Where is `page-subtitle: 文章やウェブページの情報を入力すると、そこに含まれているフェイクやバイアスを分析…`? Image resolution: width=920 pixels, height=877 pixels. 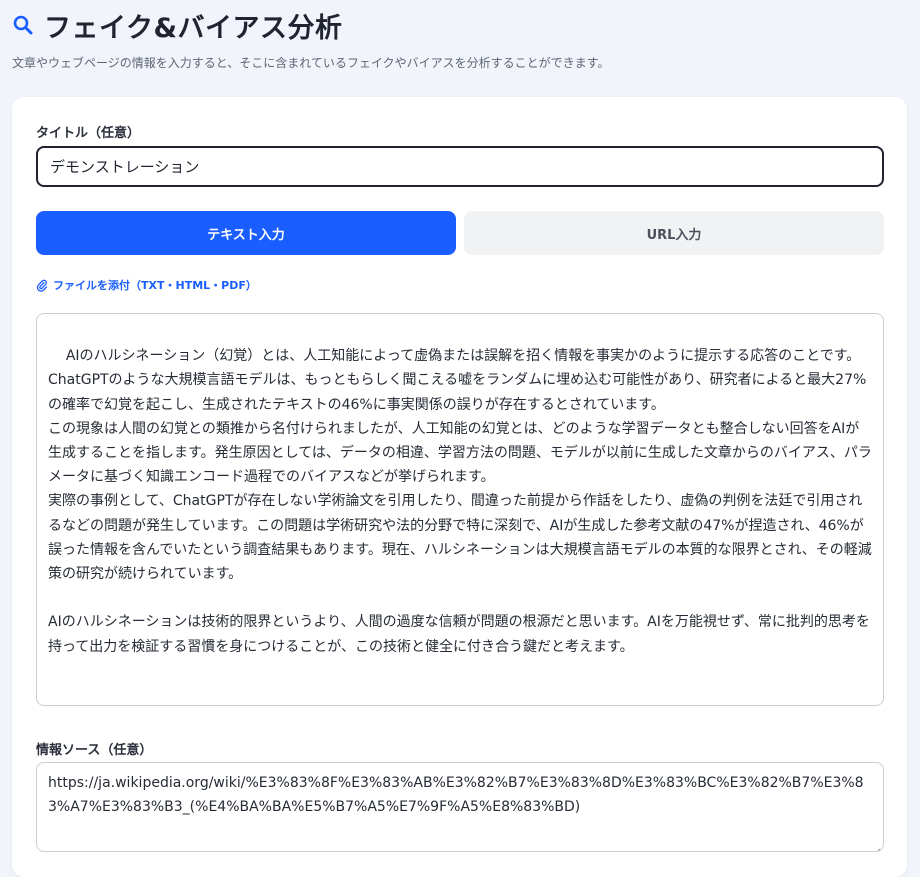 page-subtitle: 文章やウェブページの情報を入力すると、そこに含まれているフェイクやバイアスを分析… is located at coordinates (311, 63).